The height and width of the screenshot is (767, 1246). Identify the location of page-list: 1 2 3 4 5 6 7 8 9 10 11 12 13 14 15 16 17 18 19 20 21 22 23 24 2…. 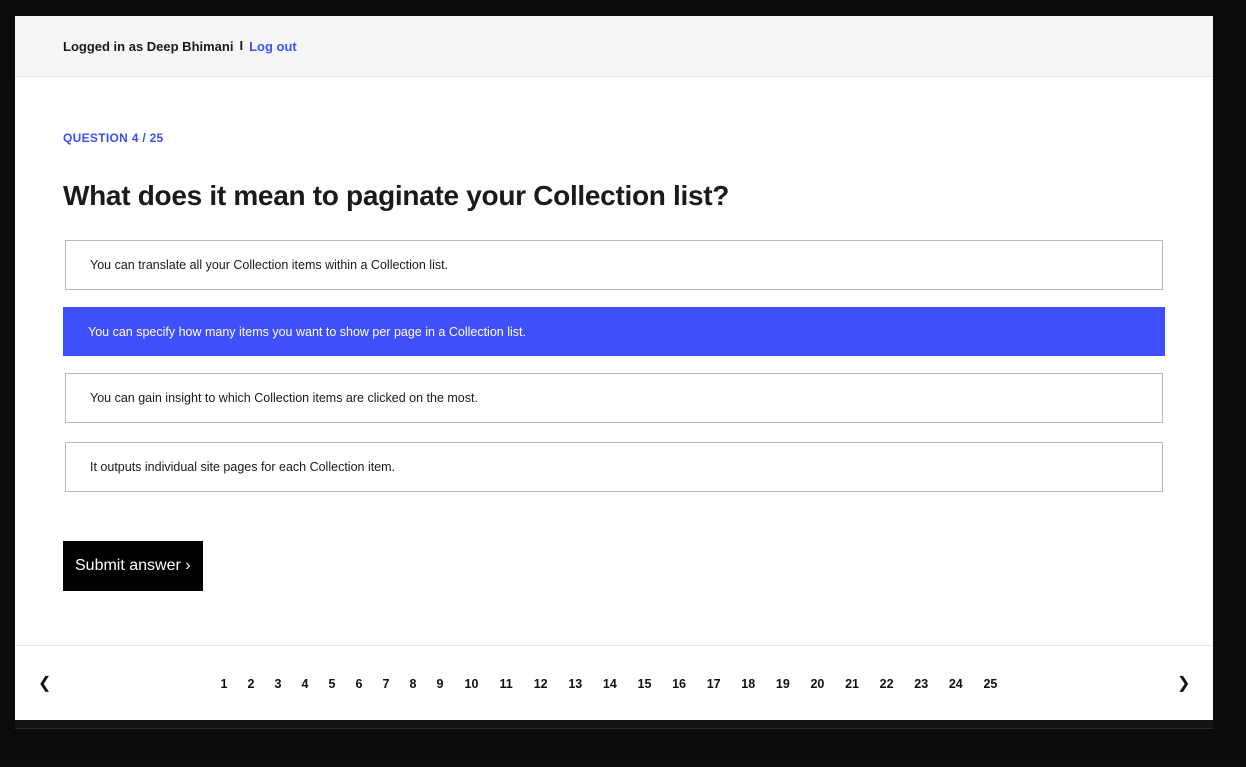
(609, 684).